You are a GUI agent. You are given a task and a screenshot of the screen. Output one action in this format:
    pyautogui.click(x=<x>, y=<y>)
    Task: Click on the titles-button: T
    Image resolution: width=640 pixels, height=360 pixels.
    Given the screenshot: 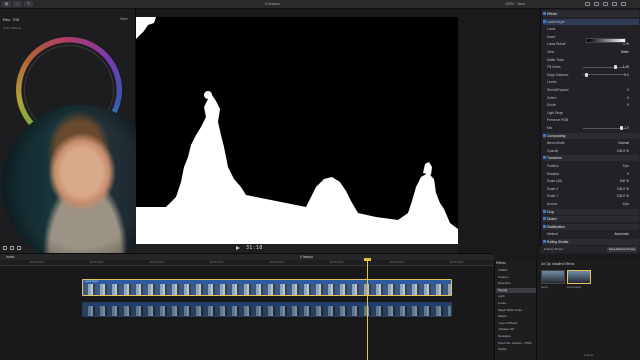 What is the action you would take?
    pyautogui.click(x=28, y=4)
    